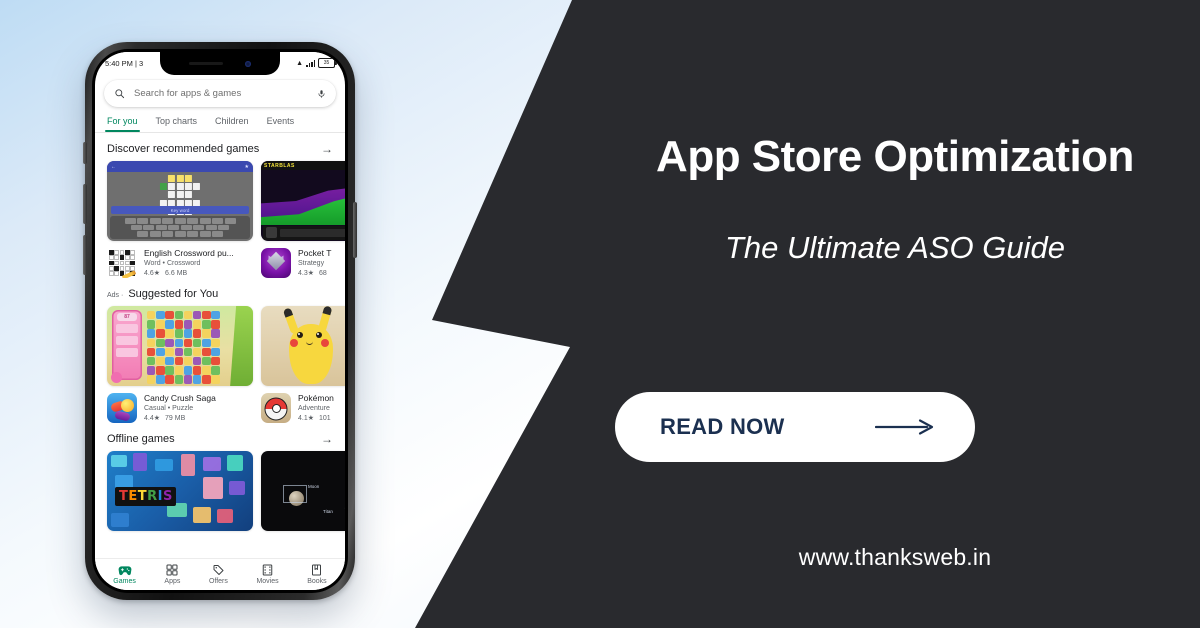 This screenshot has height=628, width=1200. I want to click on section-title-suggested: Suggested for You, so click(173, 294).